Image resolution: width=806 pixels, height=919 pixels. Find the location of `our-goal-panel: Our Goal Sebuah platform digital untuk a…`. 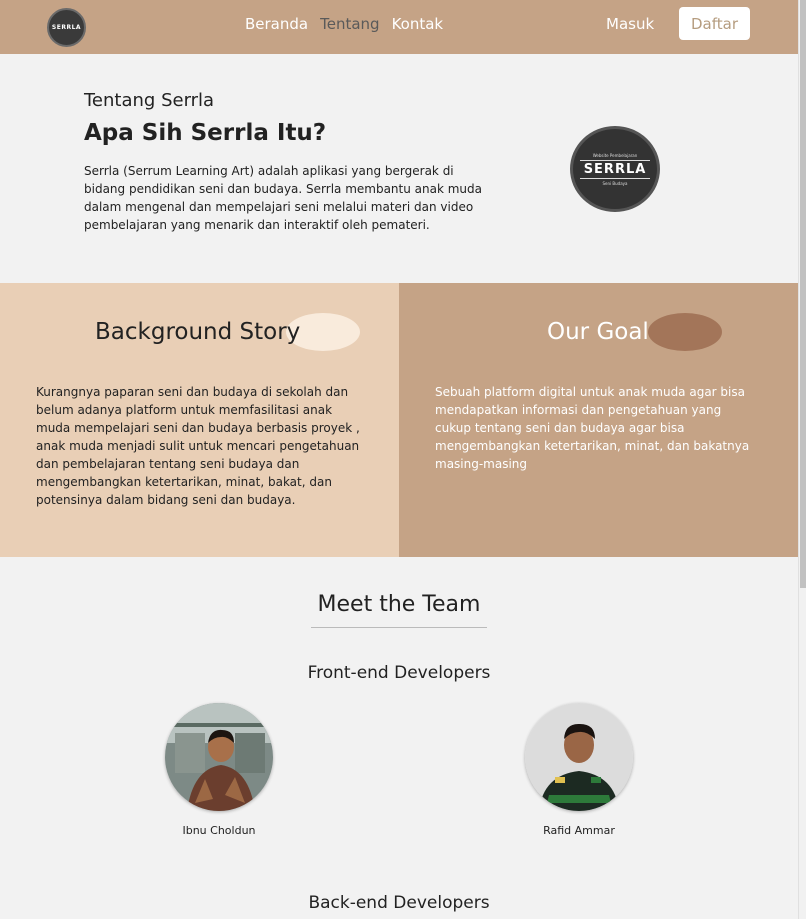

our-goal-panel: Our Goal Sebuah platform digital untuk a… is located at coordinates (598, 420).